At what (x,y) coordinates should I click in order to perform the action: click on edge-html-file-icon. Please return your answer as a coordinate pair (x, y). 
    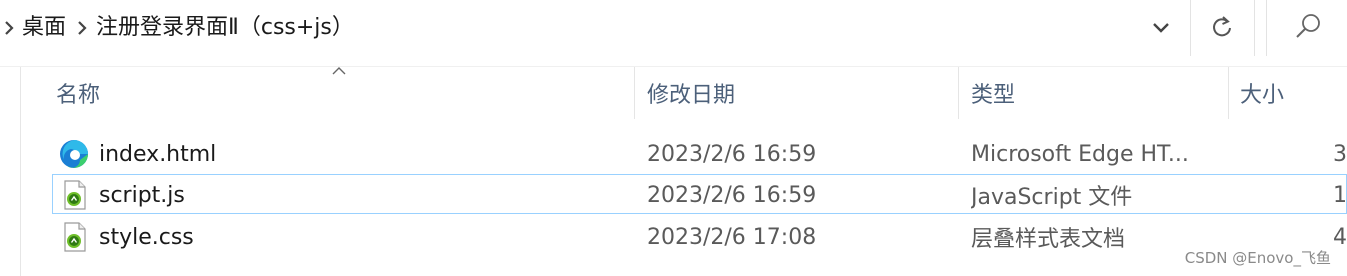
    Looking at the image, I should click on (74, 154).